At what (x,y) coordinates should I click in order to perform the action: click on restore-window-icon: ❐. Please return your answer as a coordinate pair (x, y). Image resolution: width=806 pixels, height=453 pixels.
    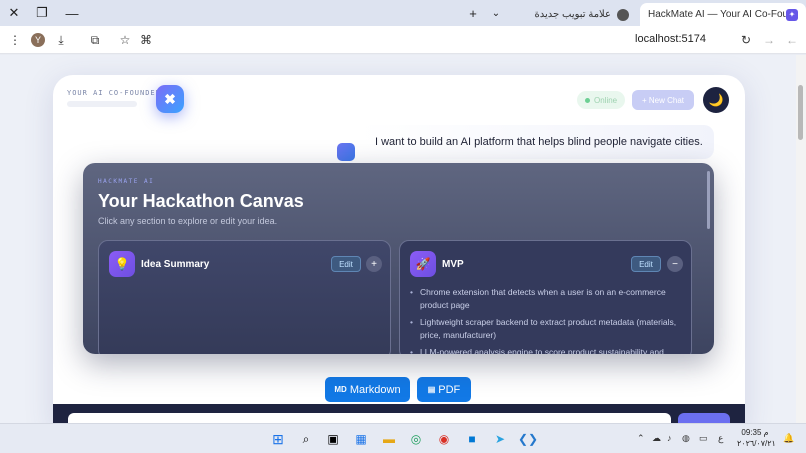
    Looking at the image, I should click on (42, 13).